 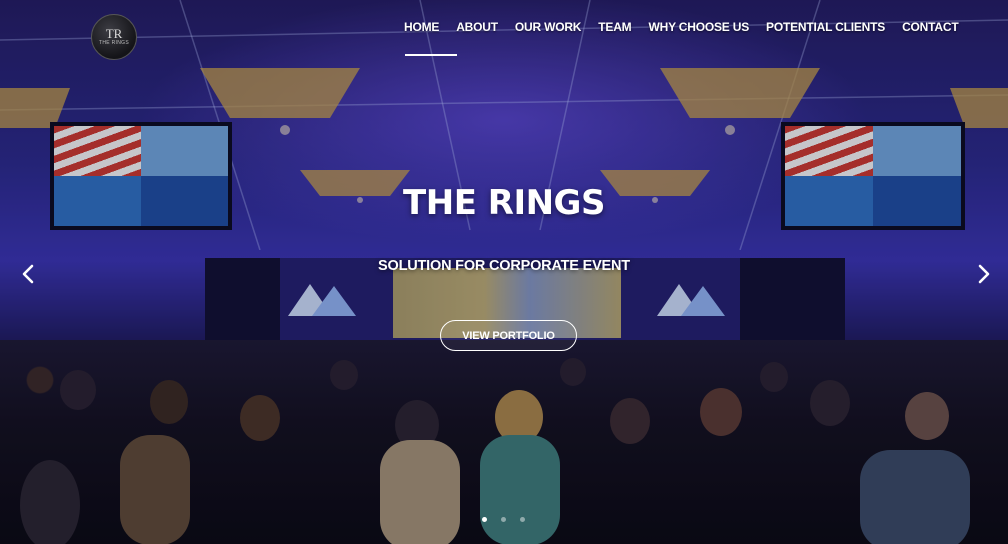 I want to click on nav-item-our-work: OUR WORK, so click(x=548, y=29).